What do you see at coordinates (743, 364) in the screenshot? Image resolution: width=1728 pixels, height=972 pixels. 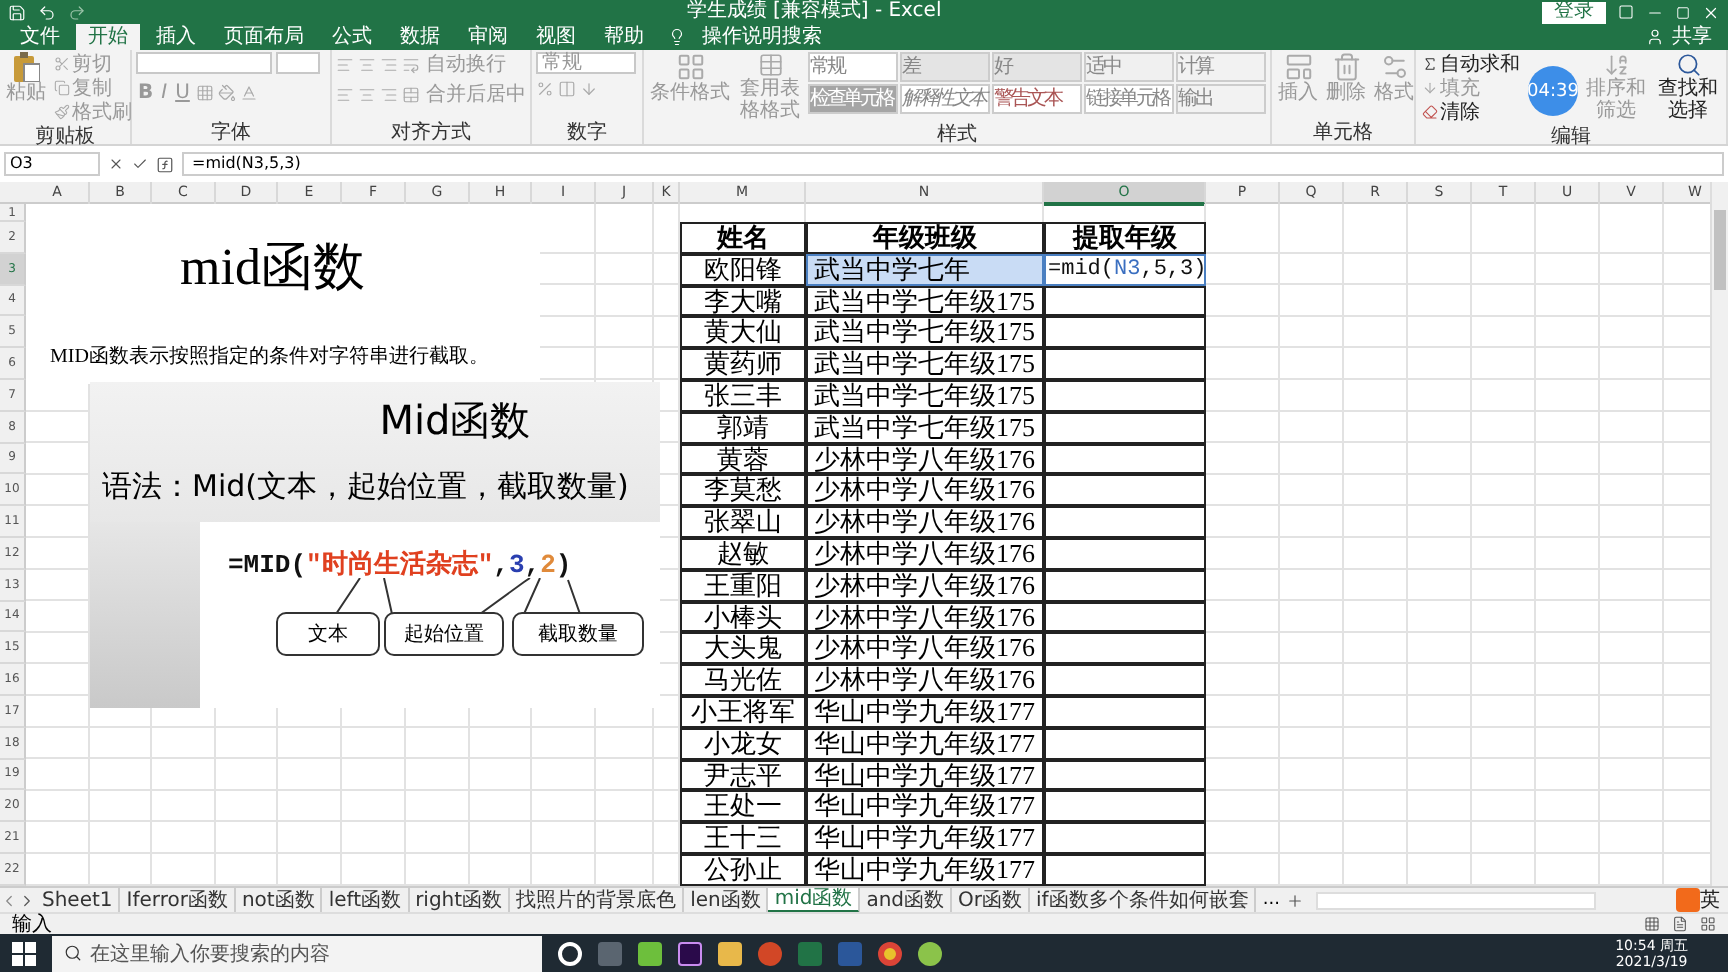 I see `table-cell: 黄药师` at bounding box center [743, 364].